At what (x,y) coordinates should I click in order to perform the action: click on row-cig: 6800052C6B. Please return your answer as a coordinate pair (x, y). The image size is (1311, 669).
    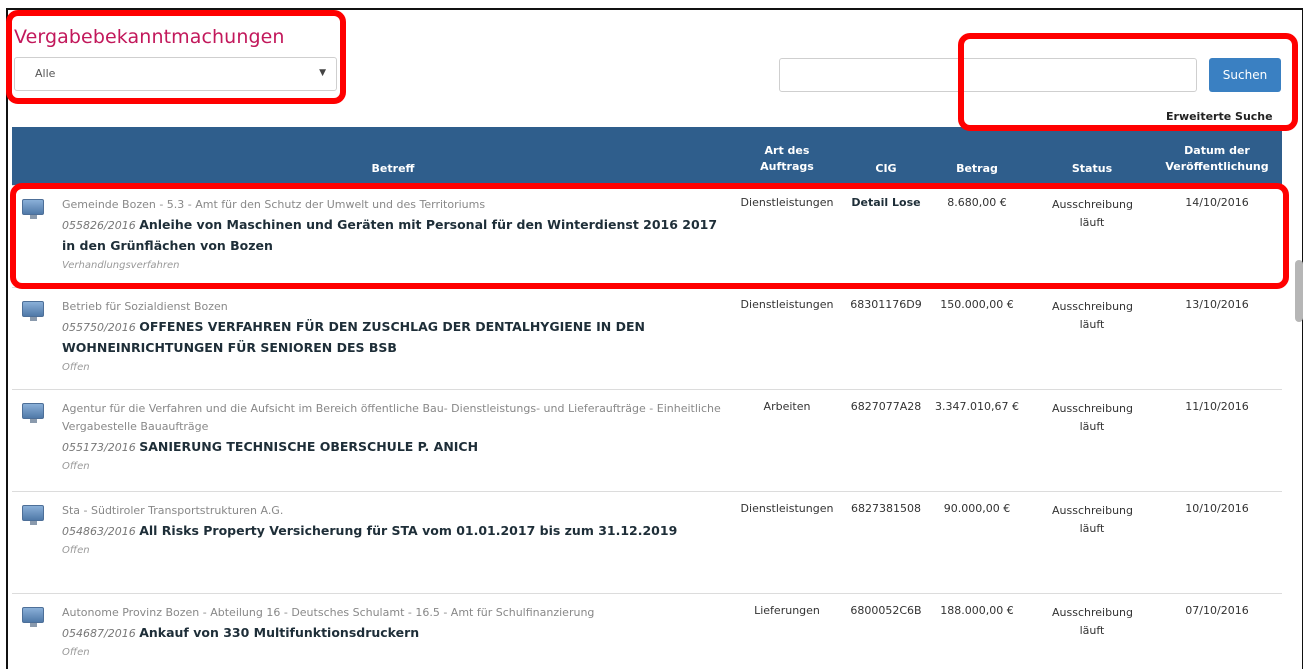
    Looking at the image, I should click on (886, 630).